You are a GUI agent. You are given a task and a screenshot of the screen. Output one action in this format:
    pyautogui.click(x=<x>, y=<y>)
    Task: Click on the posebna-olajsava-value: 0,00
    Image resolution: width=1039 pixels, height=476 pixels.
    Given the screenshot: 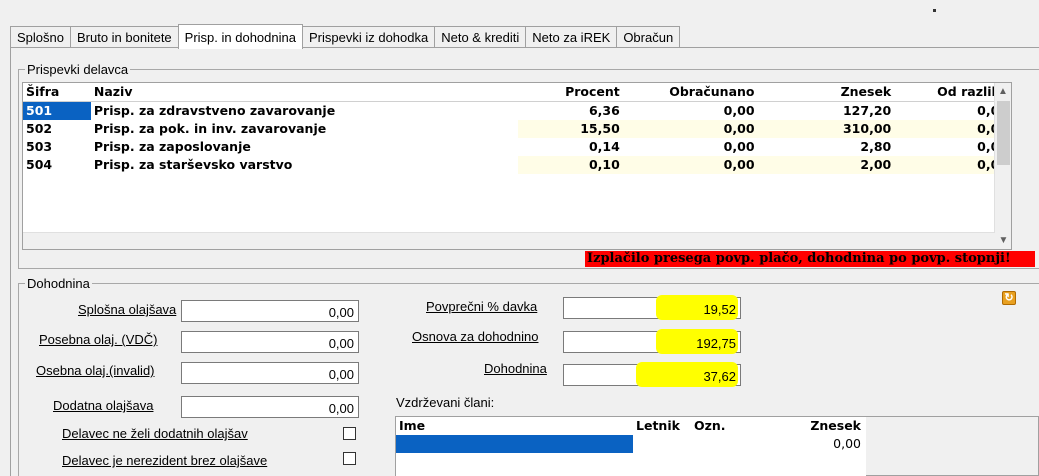 What is the action you would take?
    pyautogui.click(x=341, y=343)
    